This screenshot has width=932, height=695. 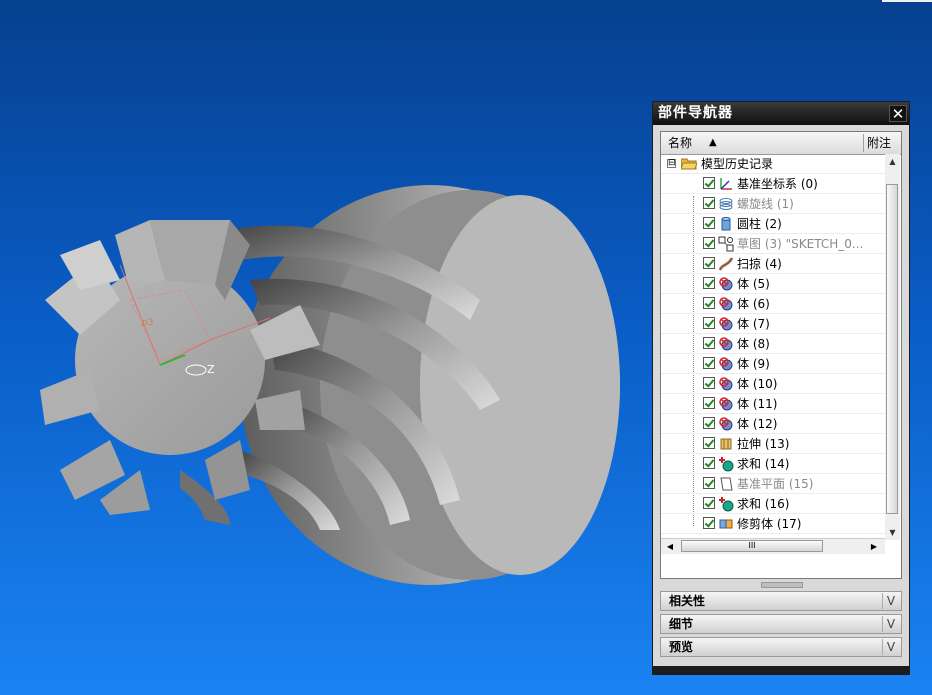 What do you see at coordinates (753, 364) in the screenshot?
I see `tree-item-label: 体 (9)` at bounding box center [753, 364].